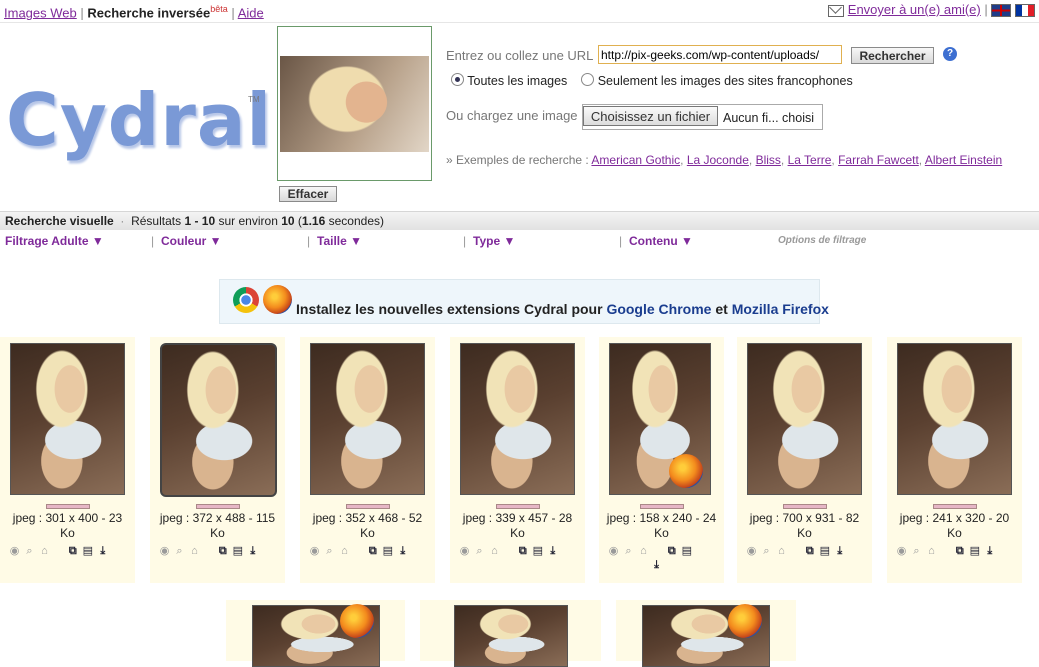 This screenshot has width=1039, height=667. I want to click on result-info: jpeg : 352 x 468 - 52, so click(367, 518).